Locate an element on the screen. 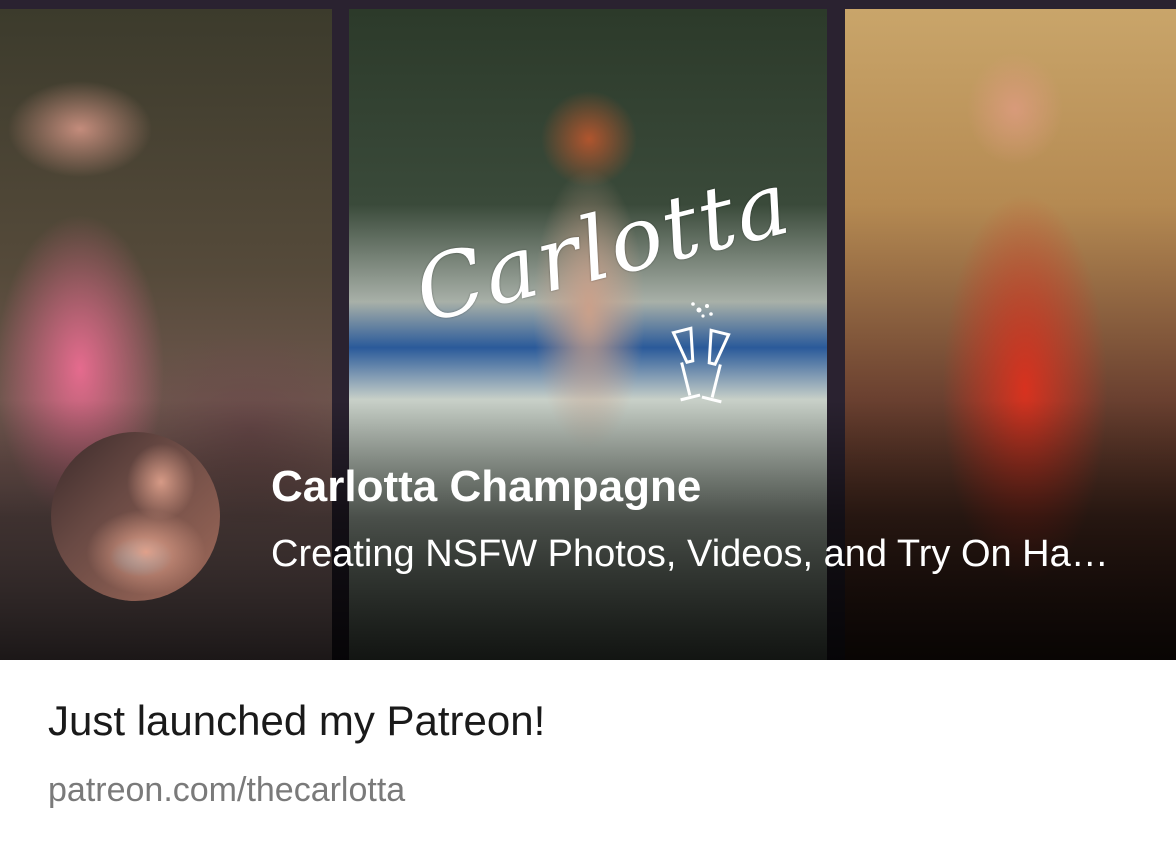 This screenshot has width=1176, height=852. creator-name: Carlotta Champagne is located at coordinates (486, 486).